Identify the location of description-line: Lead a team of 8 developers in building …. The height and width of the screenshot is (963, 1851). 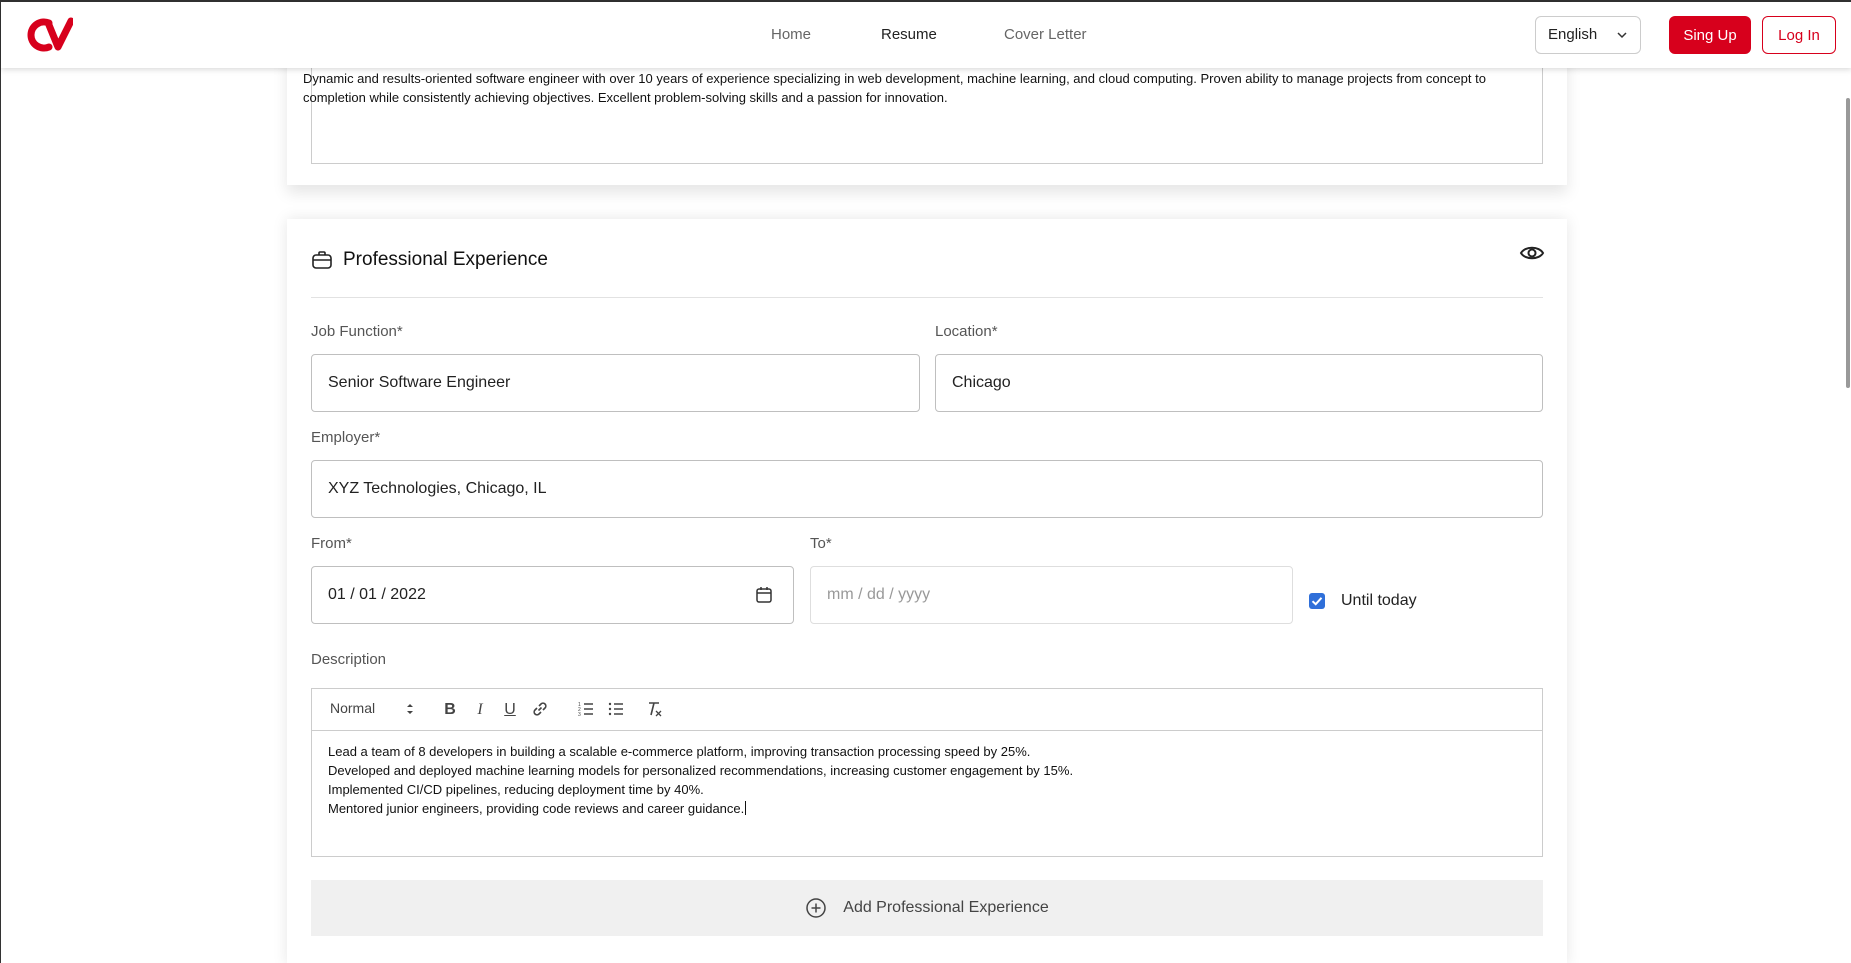
(679, 751).